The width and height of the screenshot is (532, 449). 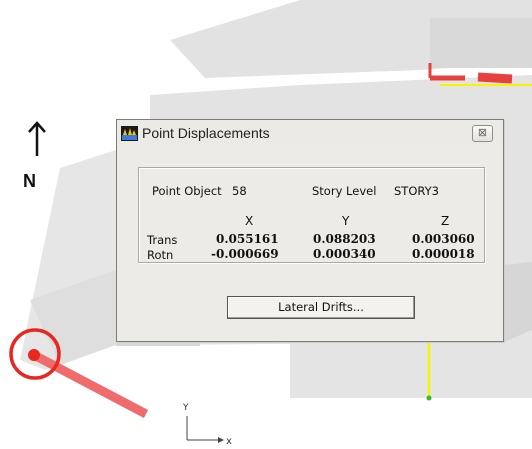 What do you see at coordinates (443, 239) in the screenshot?
I see `trans-z-value: 0.003060` at bounding box center [443, 239].